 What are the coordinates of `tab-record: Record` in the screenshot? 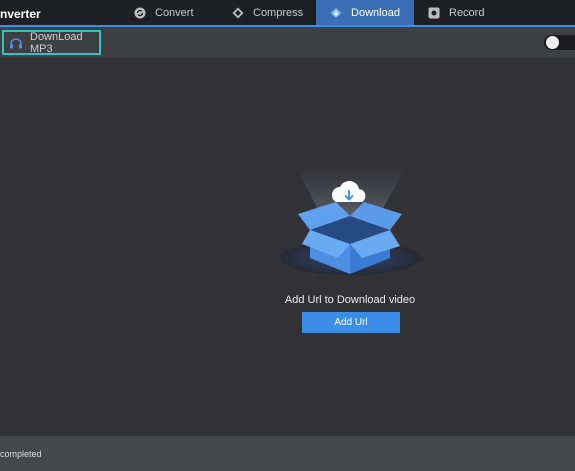 It's located at (473, 12).